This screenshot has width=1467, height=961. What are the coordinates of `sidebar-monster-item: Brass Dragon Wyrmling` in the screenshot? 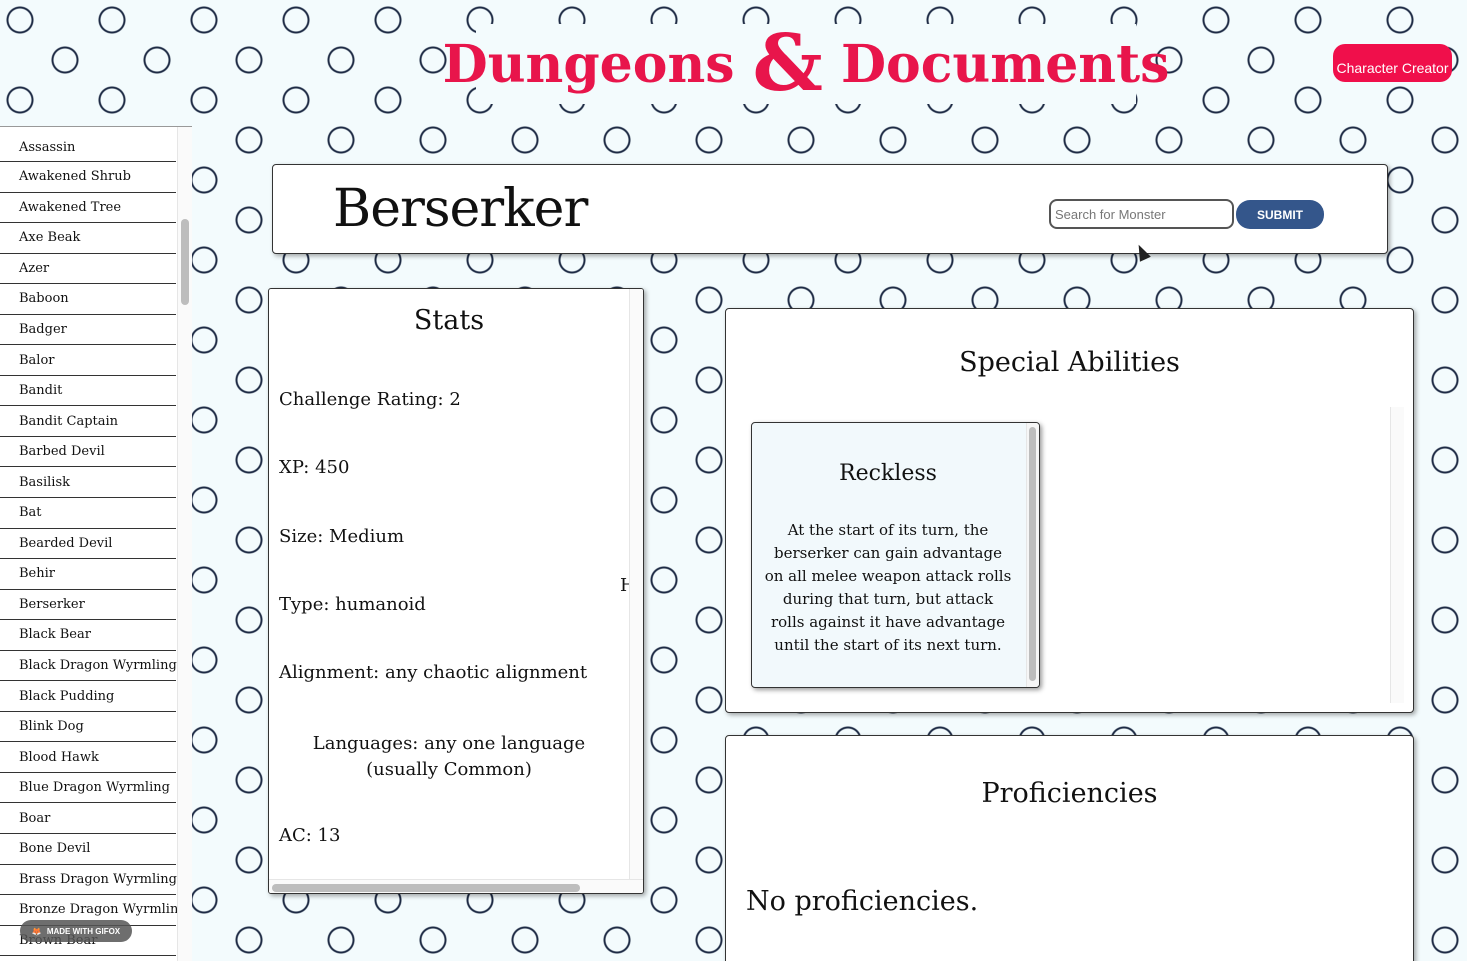 It's located at (88, 880).